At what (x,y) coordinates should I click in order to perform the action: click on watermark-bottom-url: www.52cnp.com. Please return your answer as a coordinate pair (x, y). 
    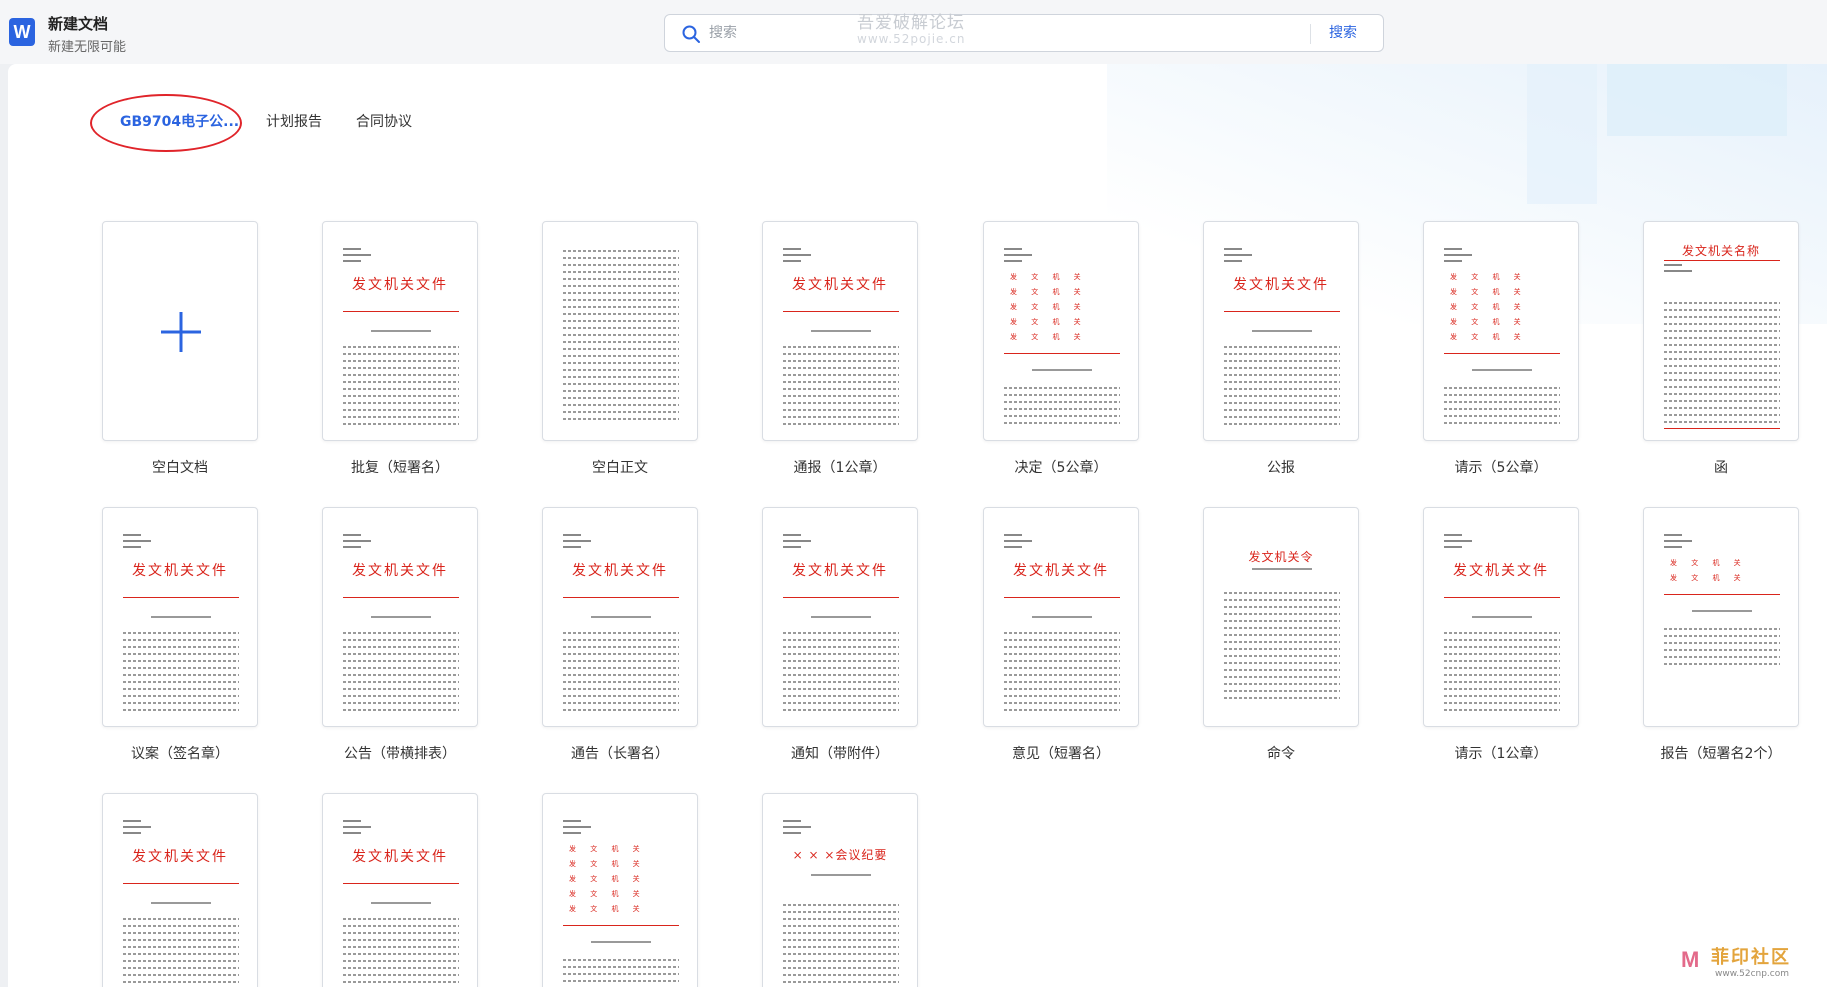
    Looking at the image, I should click on (1752, 974).